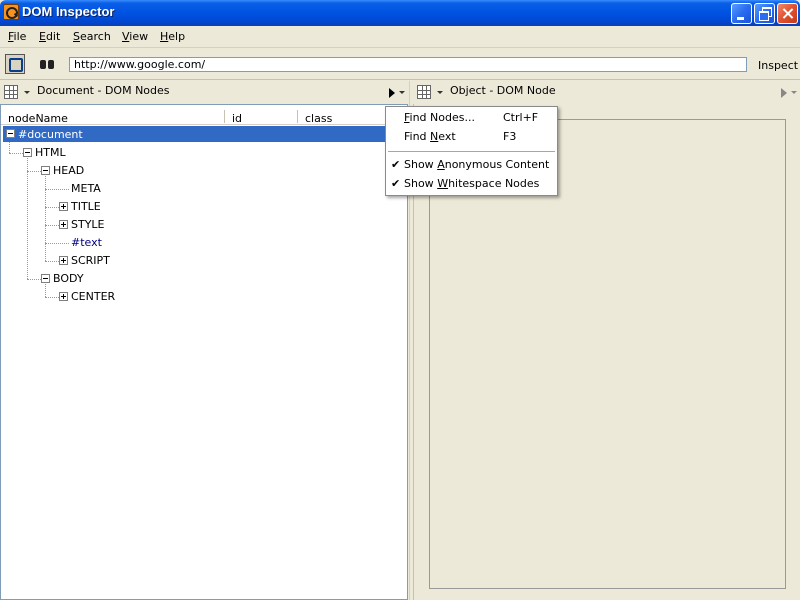 This screenshot has height=600, width=800. I want to click on title-bar: DOM Inspector, so click(400, 13).